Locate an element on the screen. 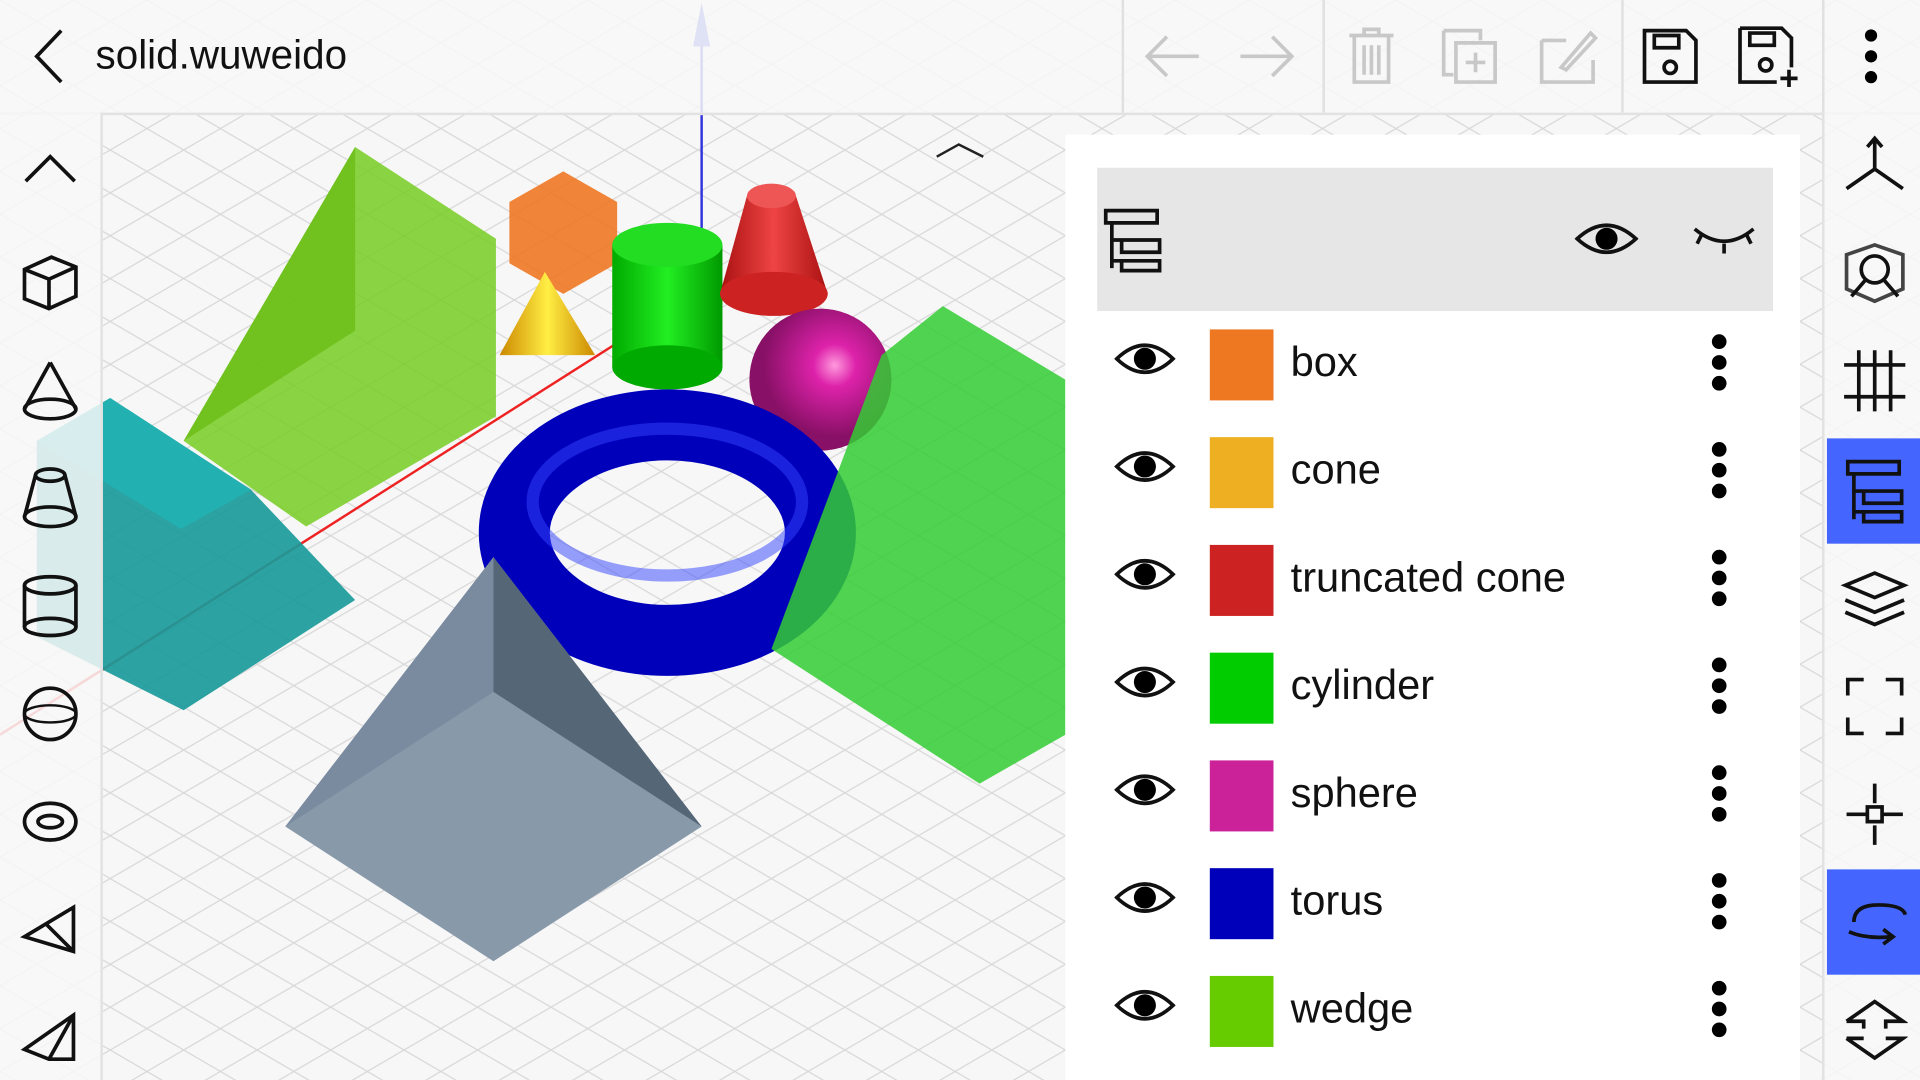  add-wedge-button is located at coordinates (50, 929).